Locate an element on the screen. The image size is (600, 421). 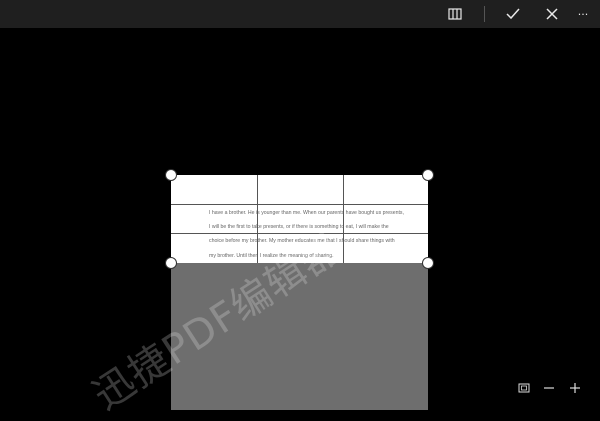
zoom-out-icon is located at coordinates (549, 388).